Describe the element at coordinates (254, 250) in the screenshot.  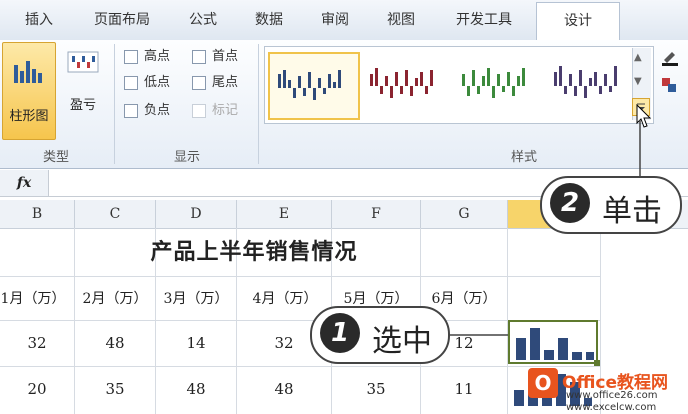
I see `sheet-title: 产品上半年销售情况` at that location.